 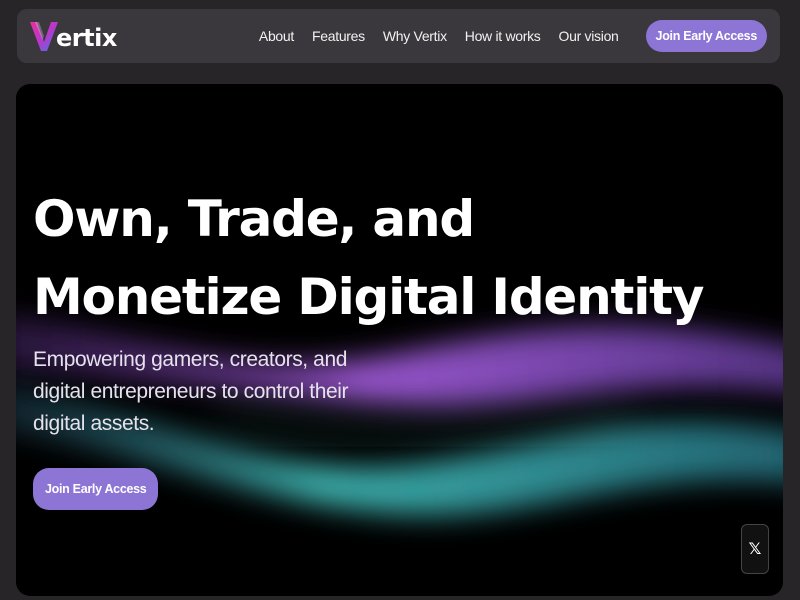 What do you see at coordinates (95, 489) in the screenshot?
I see `hero-join-early-access-button: Join Early Access` at bounding box center [95, 489].